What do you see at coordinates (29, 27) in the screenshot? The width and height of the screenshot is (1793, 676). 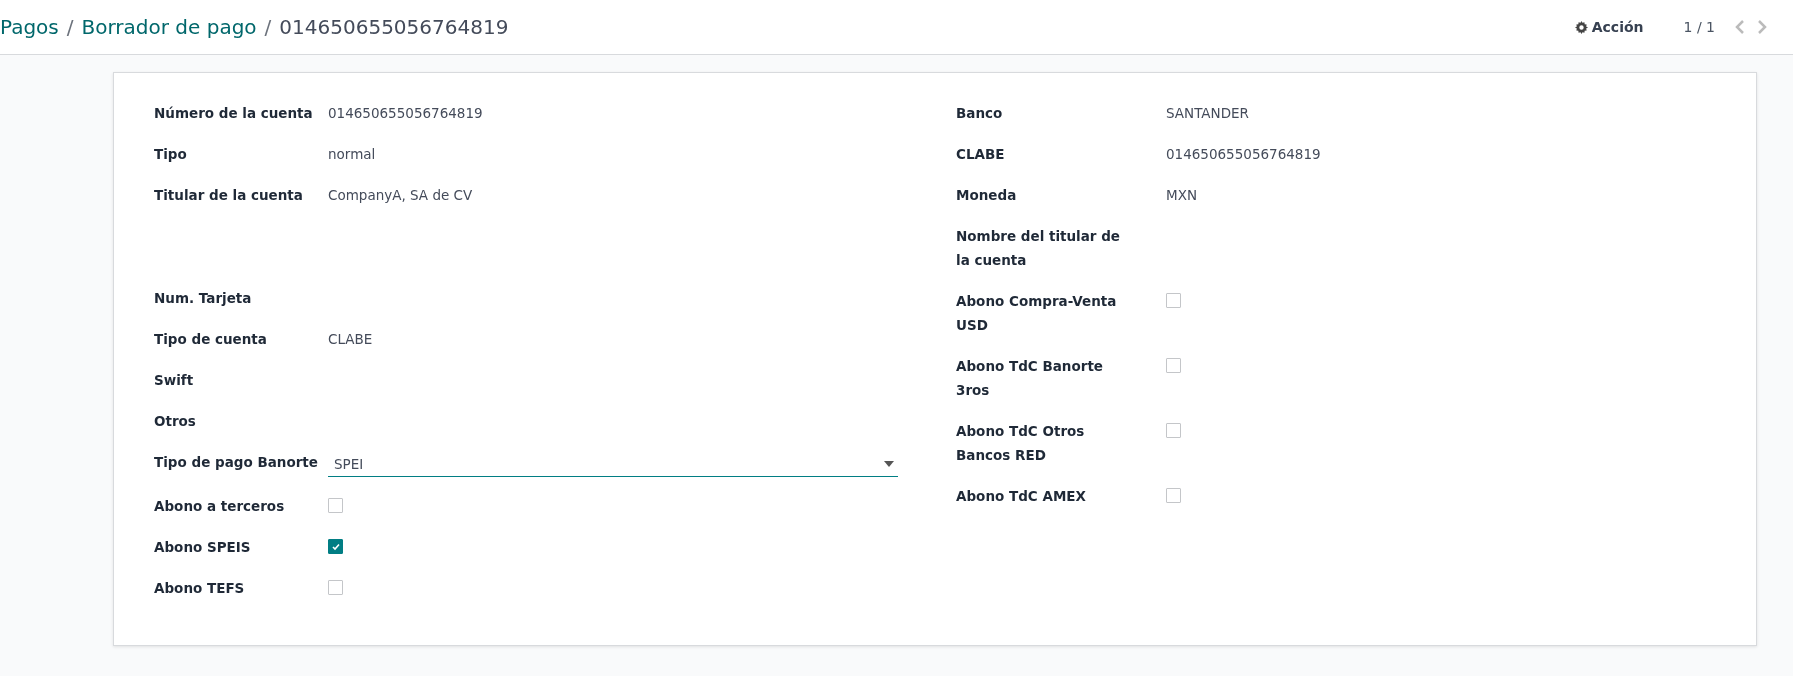 I see `breadcrumb-link: Pagos` at bounding box center [29, 27].